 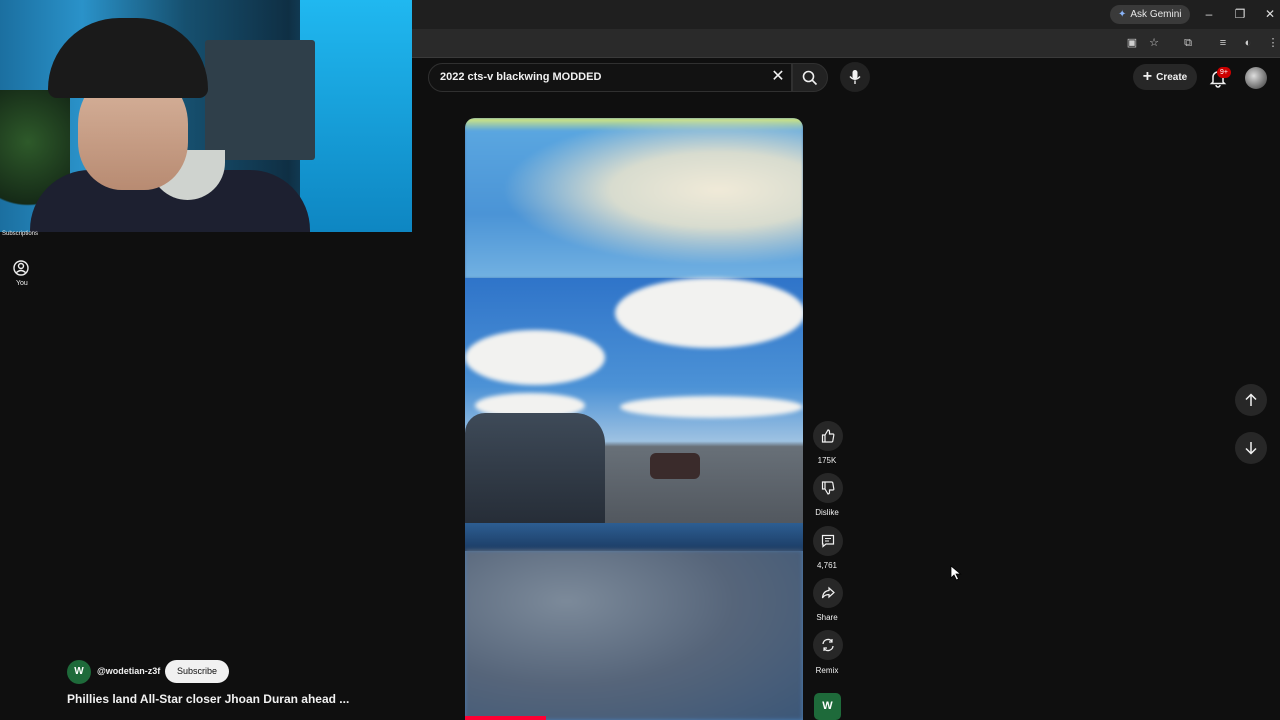 What do you see at coordinates (1256, 78) in the screenshot?
I see `account-avatar` at bounding box center [1256, 78].